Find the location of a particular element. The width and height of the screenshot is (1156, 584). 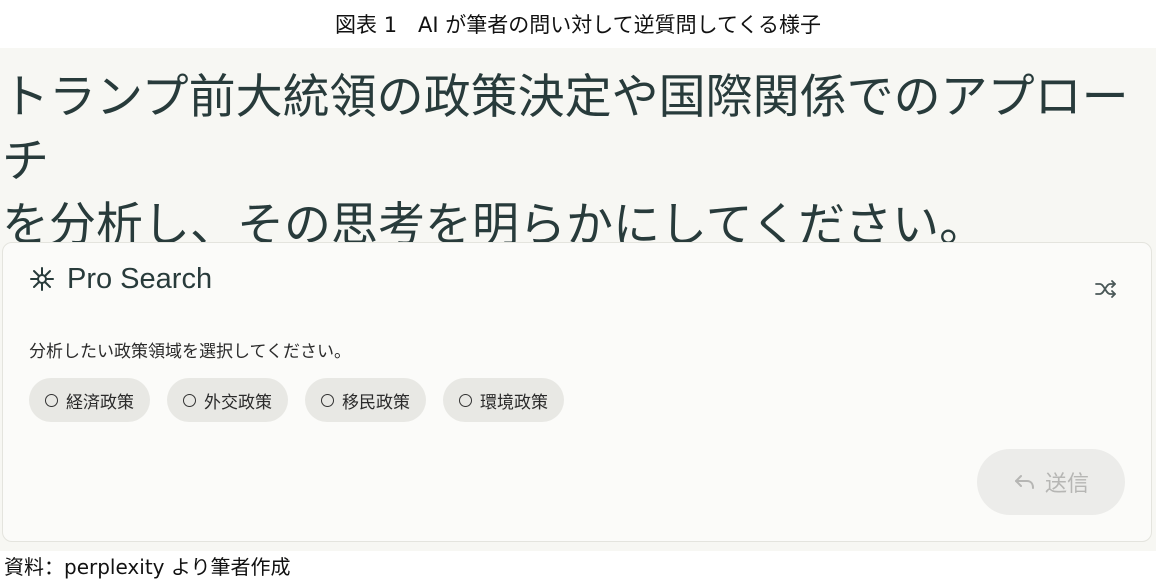

option-label: 移民政策 is located at coordinates (376, 402).